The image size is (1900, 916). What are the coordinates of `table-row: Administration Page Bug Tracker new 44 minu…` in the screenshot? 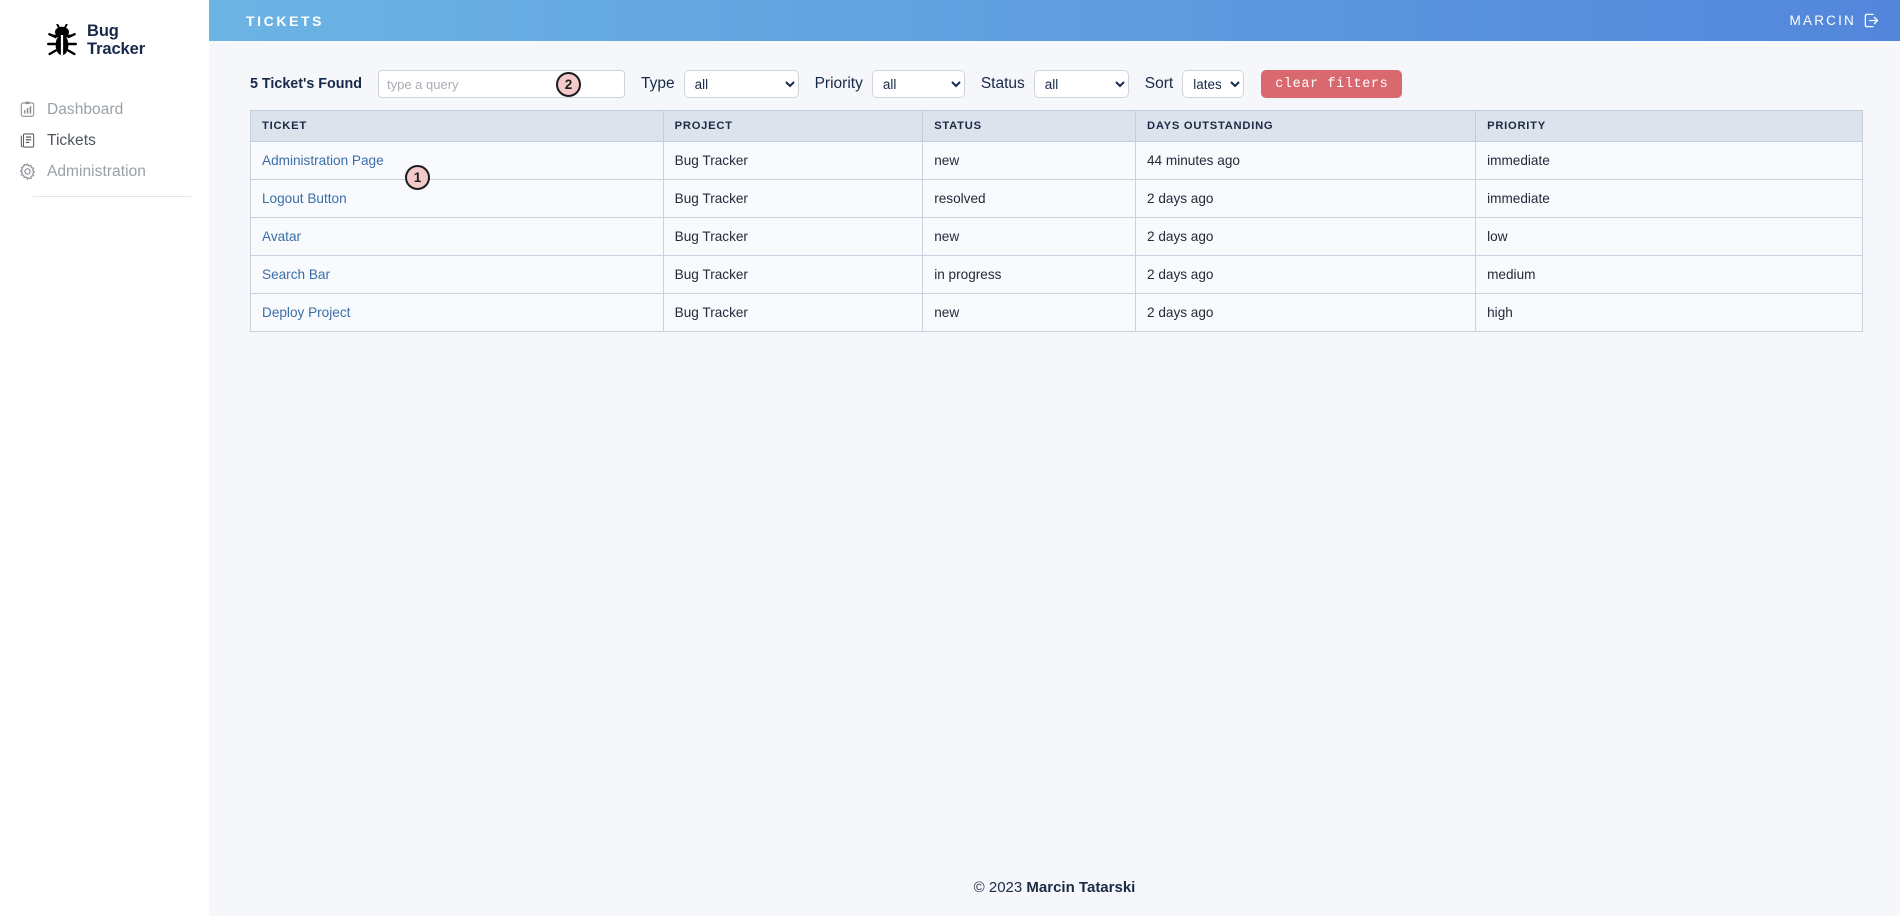 It's located at (1056, 160).